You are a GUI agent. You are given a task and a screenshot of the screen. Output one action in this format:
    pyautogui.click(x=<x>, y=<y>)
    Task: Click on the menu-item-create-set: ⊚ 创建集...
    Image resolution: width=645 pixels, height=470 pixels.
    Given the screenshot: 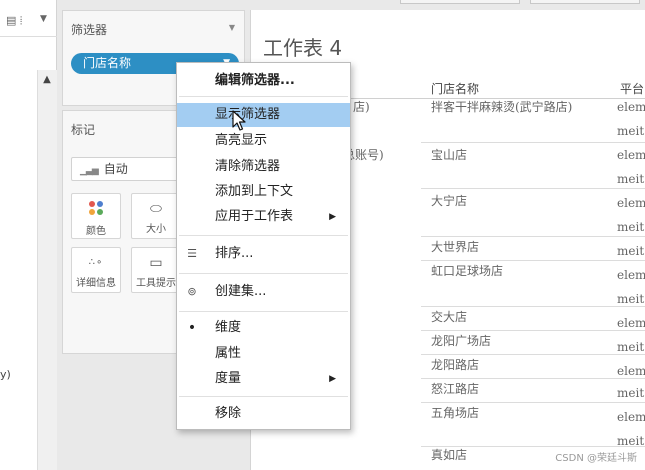 What is the action you would take?
    pyautogui.click(x=263, y=292)
    